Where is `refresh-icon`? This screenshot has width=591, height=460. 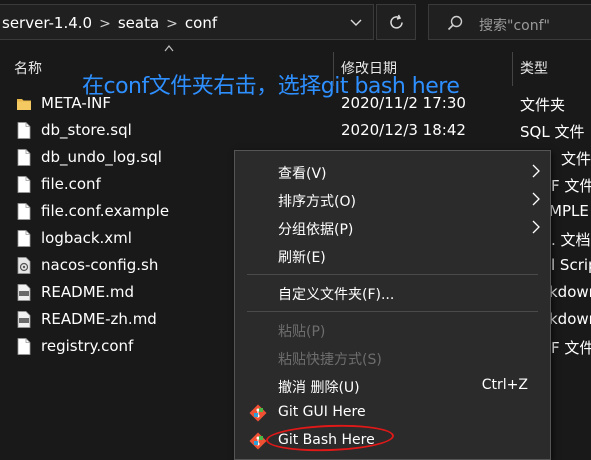 refresh-icon is located at coordinates (396, 21).